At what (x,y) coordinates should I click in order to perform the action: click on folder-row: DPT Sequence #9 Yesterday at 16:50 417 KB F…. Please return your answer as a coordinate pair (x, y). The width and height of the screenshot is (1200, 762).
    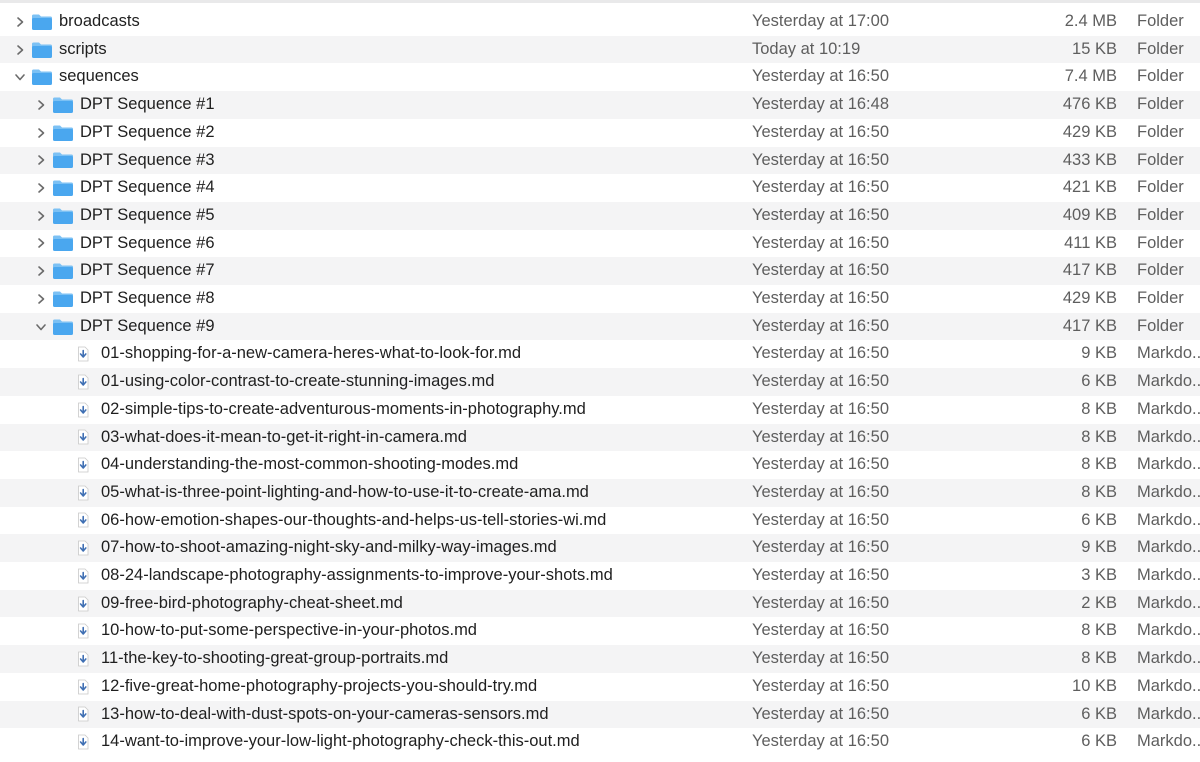
    Looking at the image, I should click on (600, 326).